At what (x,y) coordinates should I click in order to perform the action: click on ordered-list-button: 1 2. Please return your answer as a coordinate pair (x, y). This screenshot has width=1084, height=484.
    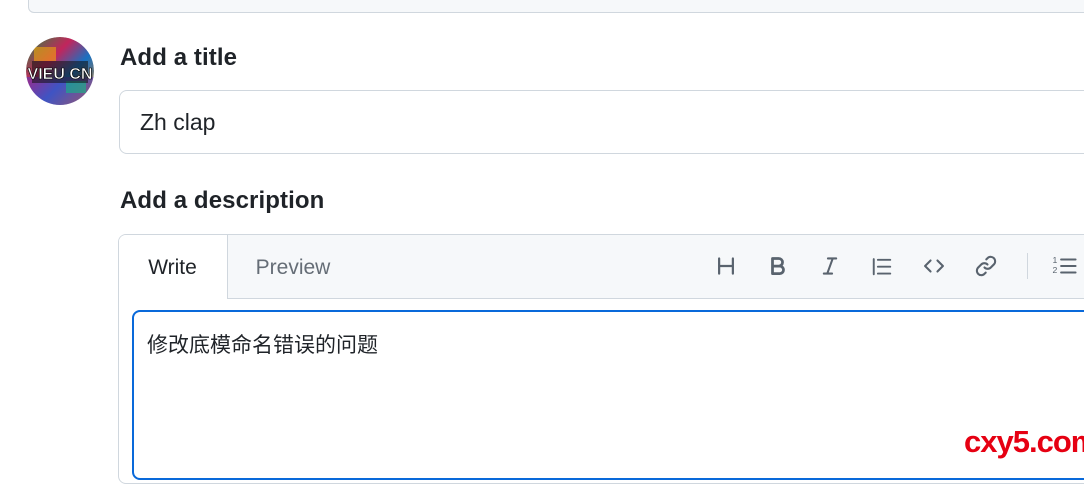
    Looking at the image, I should click on (1064, 266).